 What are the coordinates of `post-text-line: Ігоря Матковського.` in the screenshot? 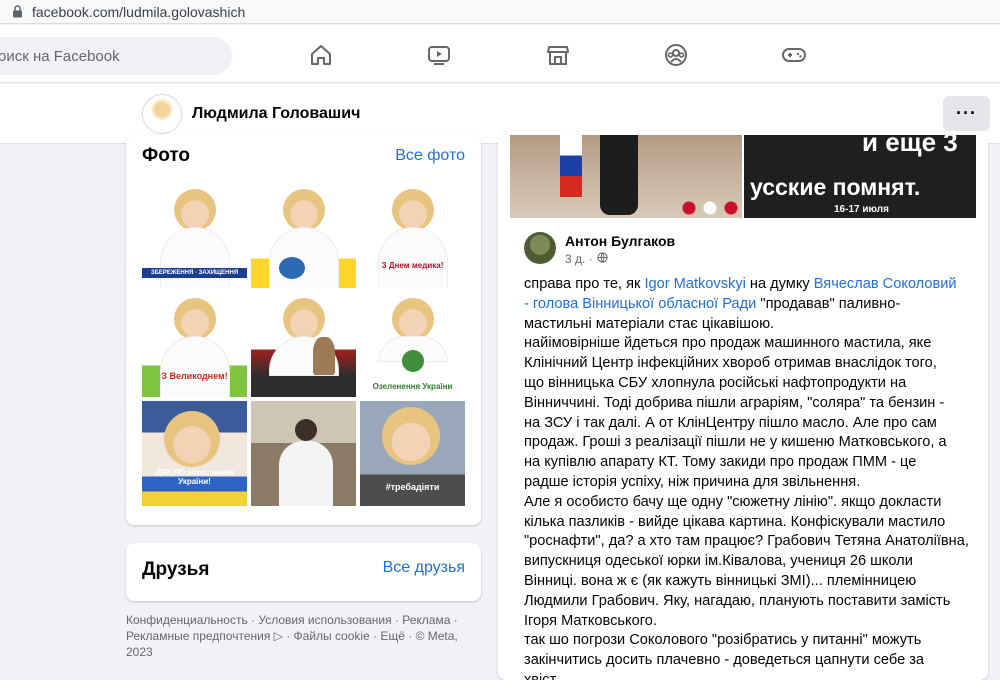 It's located at (590, 620).